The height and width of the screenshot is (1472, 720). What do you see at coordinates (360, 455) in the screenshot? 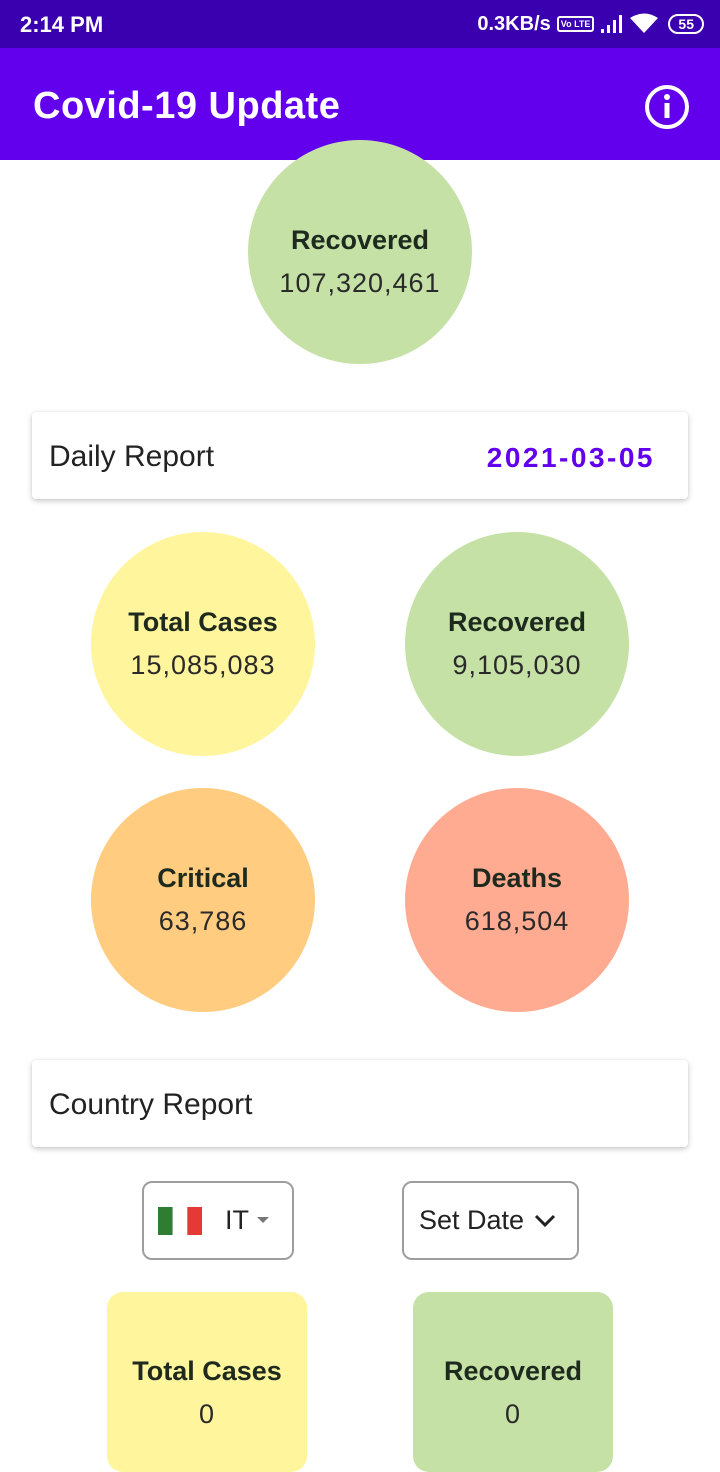
I see `daily-report-card: Daily Report 2021-03-05` at bounding box center [360, 455].